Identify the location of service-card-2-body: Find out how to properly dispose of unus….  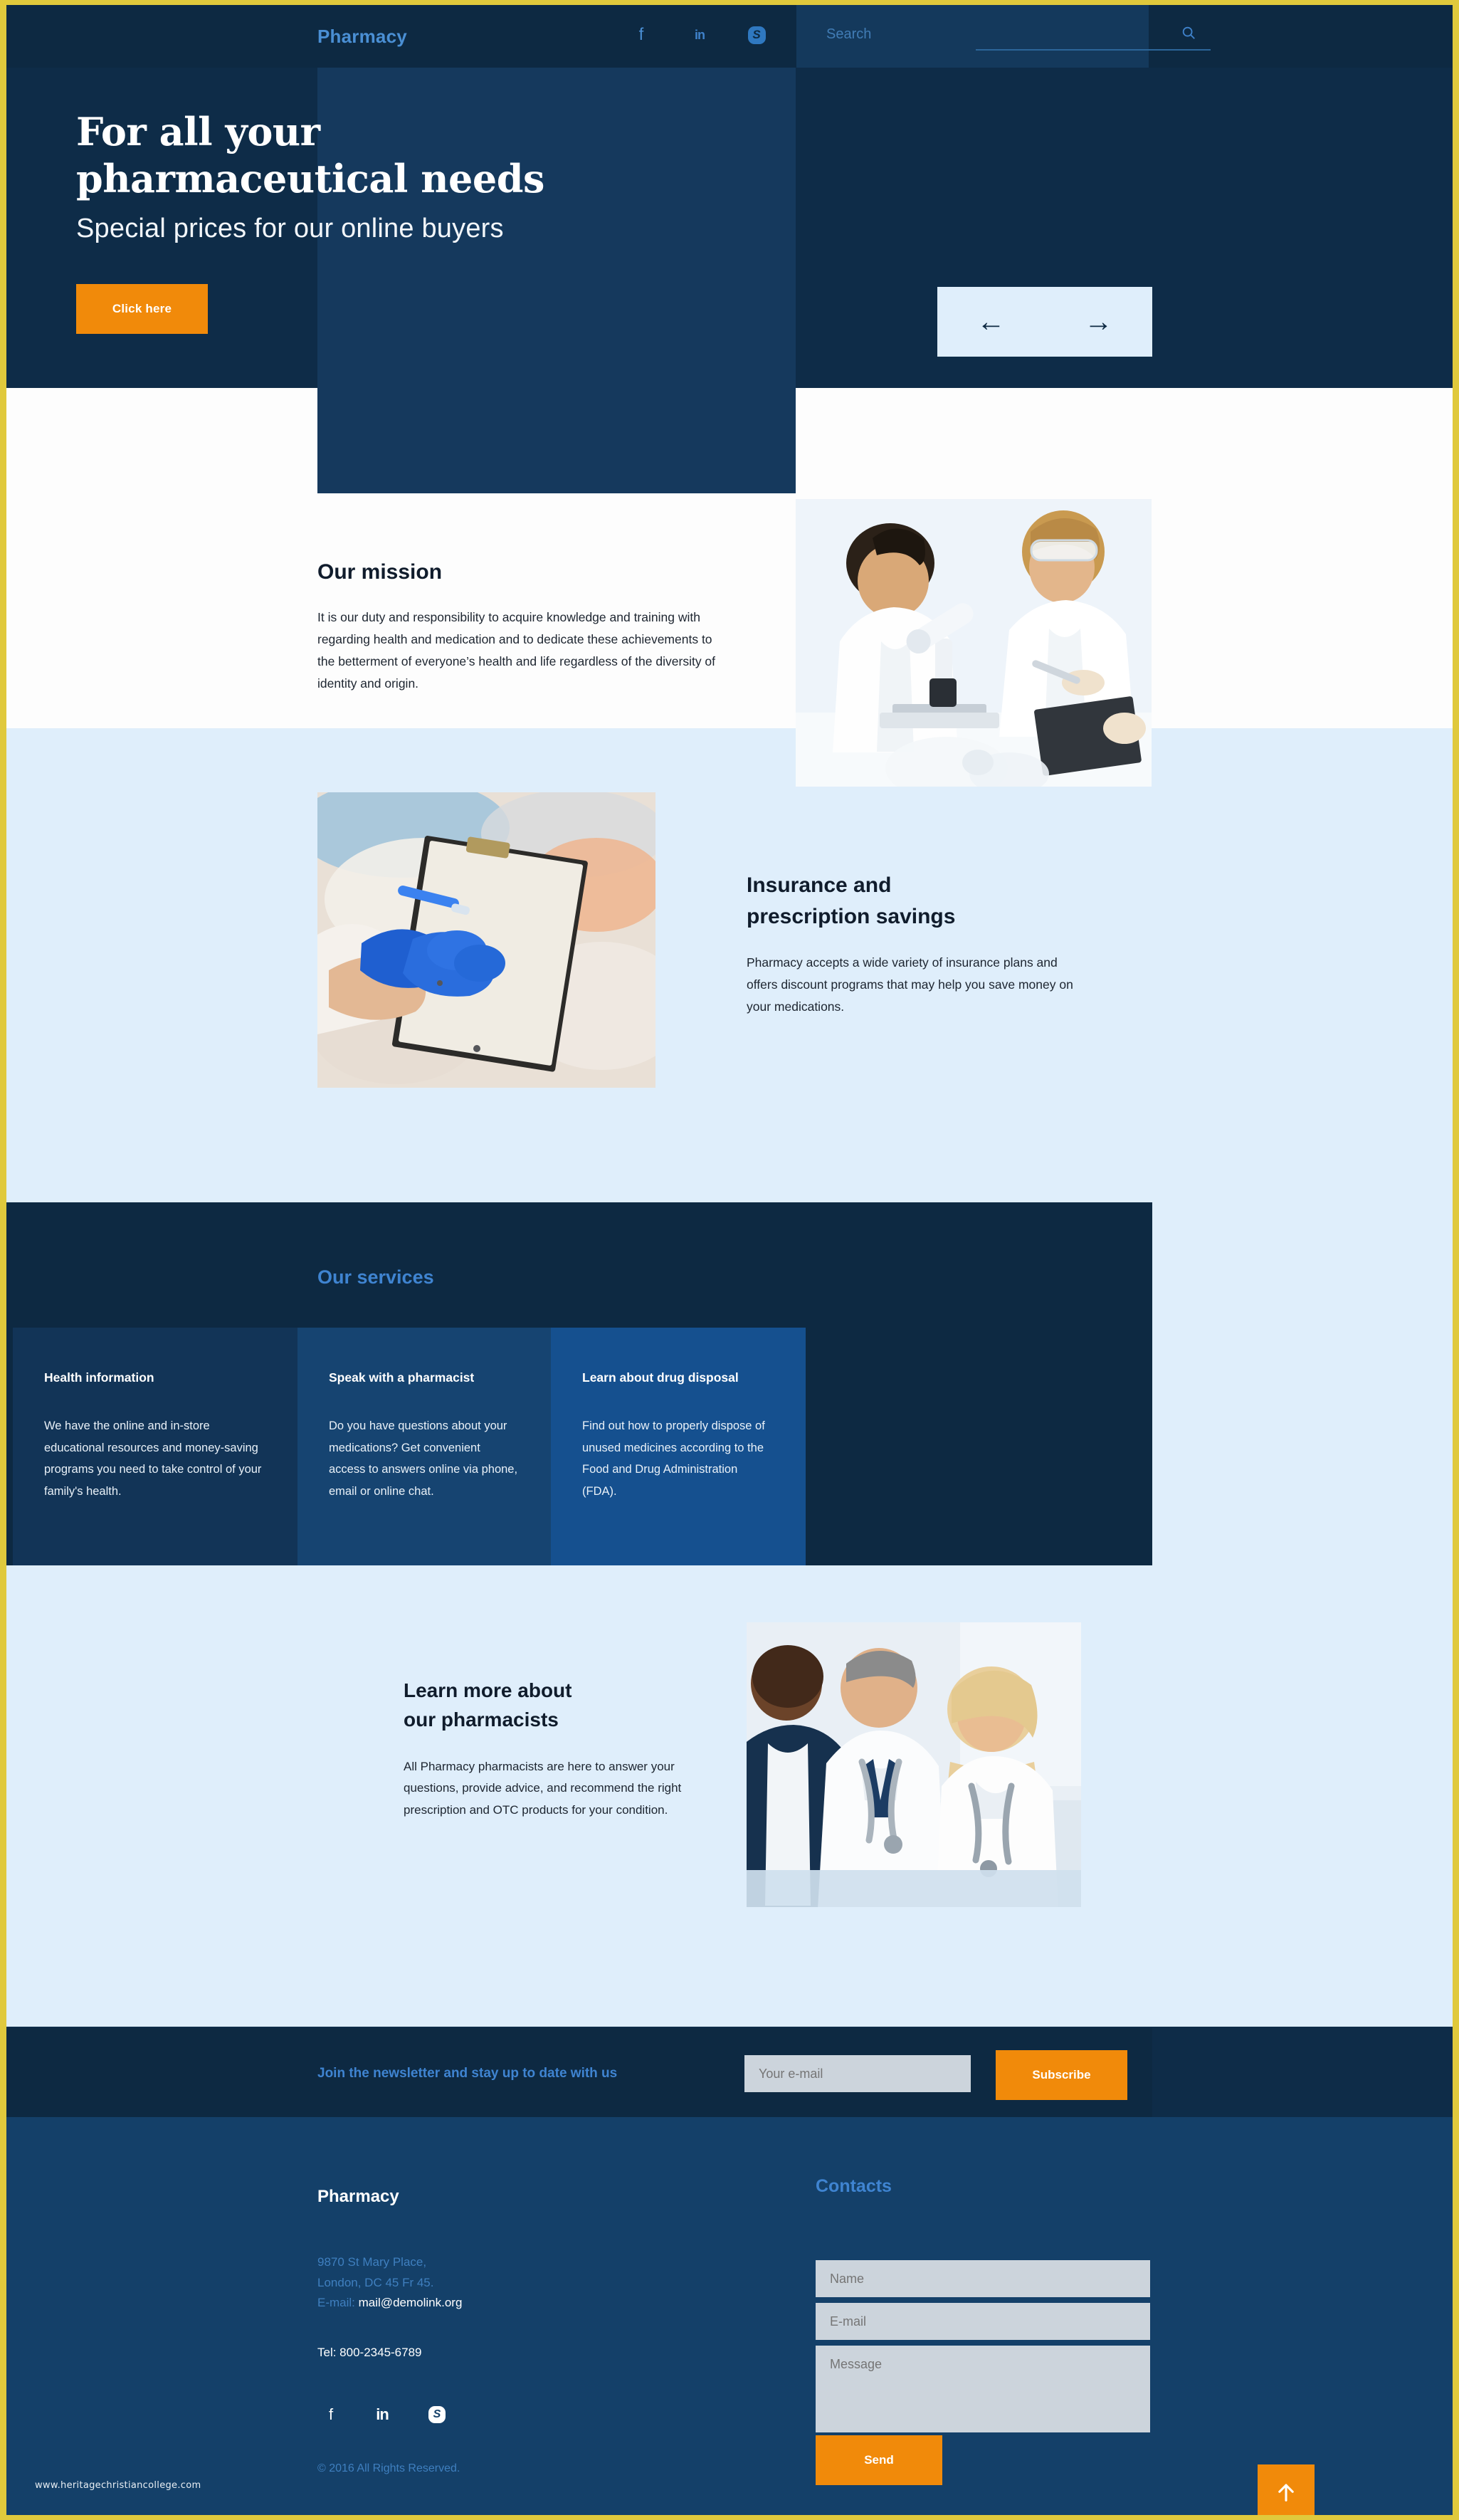
(673, 1458).